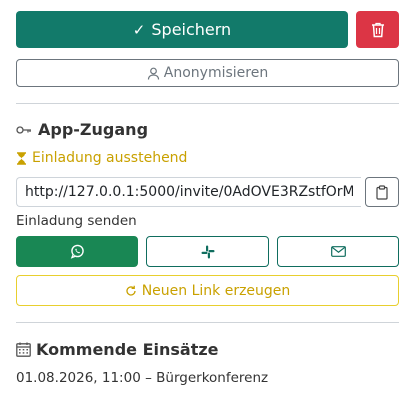 The height and width of the screenshot is (407, 414). Describe the element at coordinates (23, 349) in the screenshot. I see `calendar-icon` at that location.